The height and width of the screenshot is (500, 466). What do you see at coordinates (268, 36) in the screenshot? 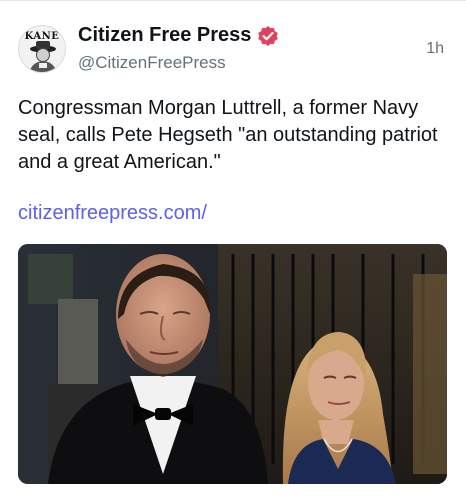
I see `verified-badge-icon` at bounding box center [268, 36].